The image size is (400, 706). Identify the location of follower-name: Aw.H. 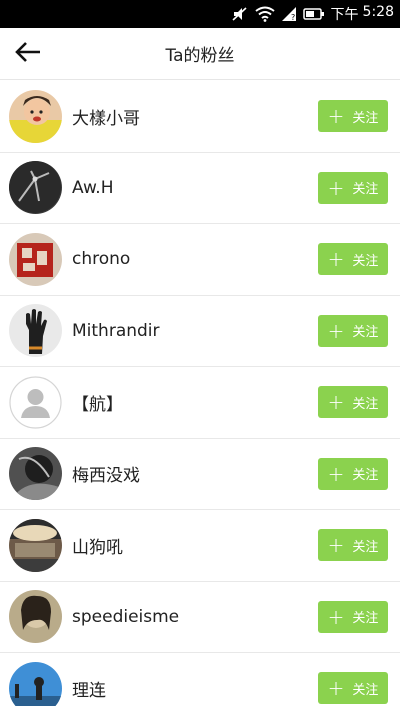
(195, 188).